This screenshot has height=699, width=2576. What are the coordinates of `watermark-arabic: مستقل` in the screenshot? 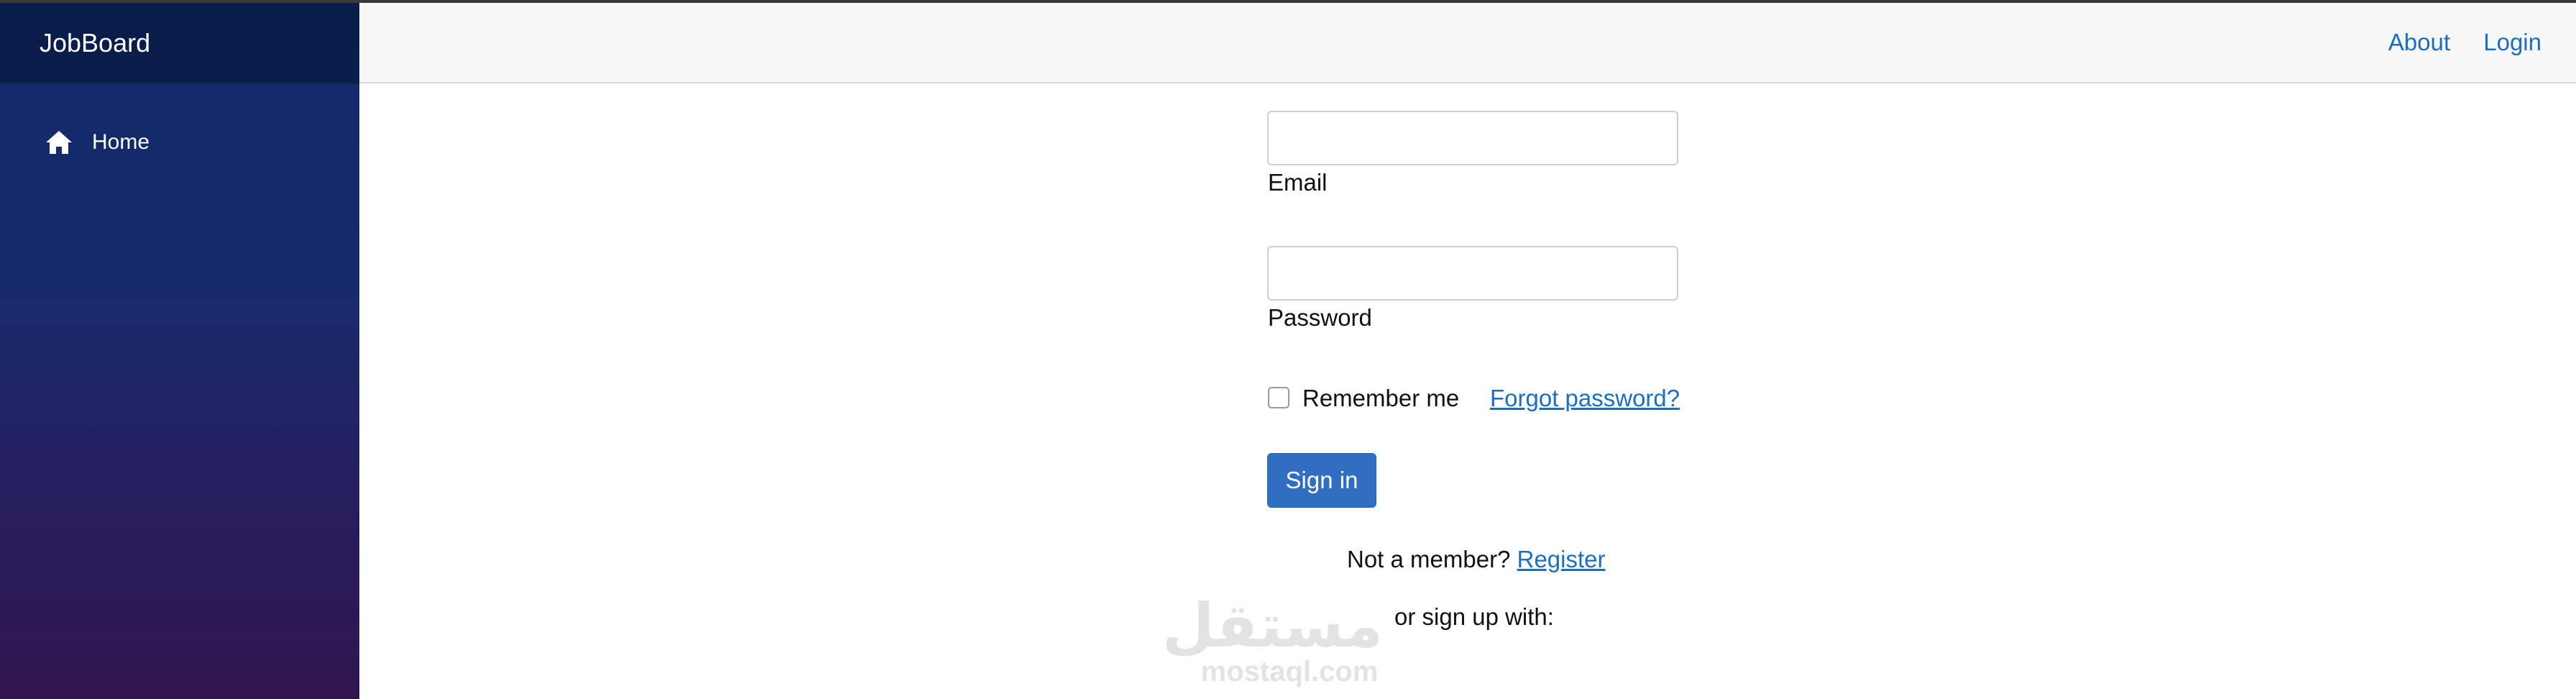 It's located at (1272, 625).